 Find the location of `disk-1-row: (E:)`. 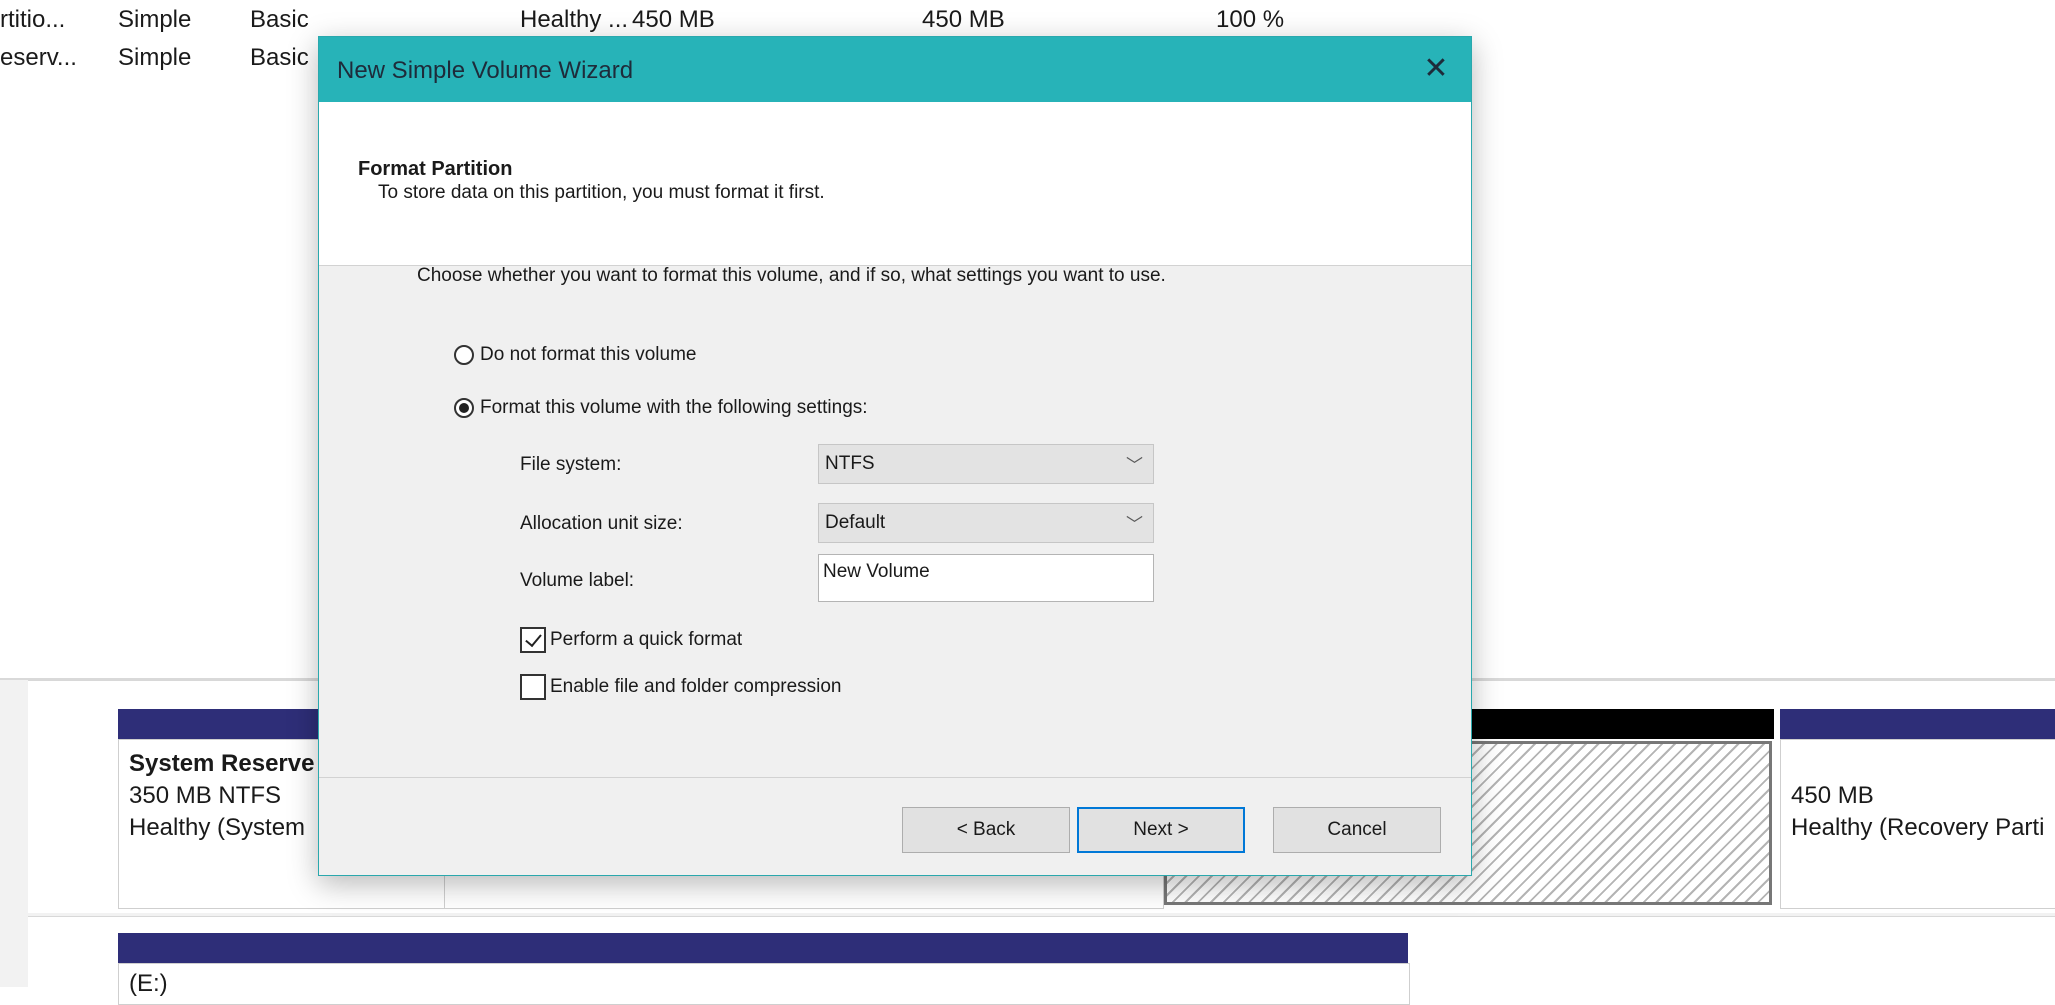

disk-1-row: (E:) is located at coordinates (1041, 960).